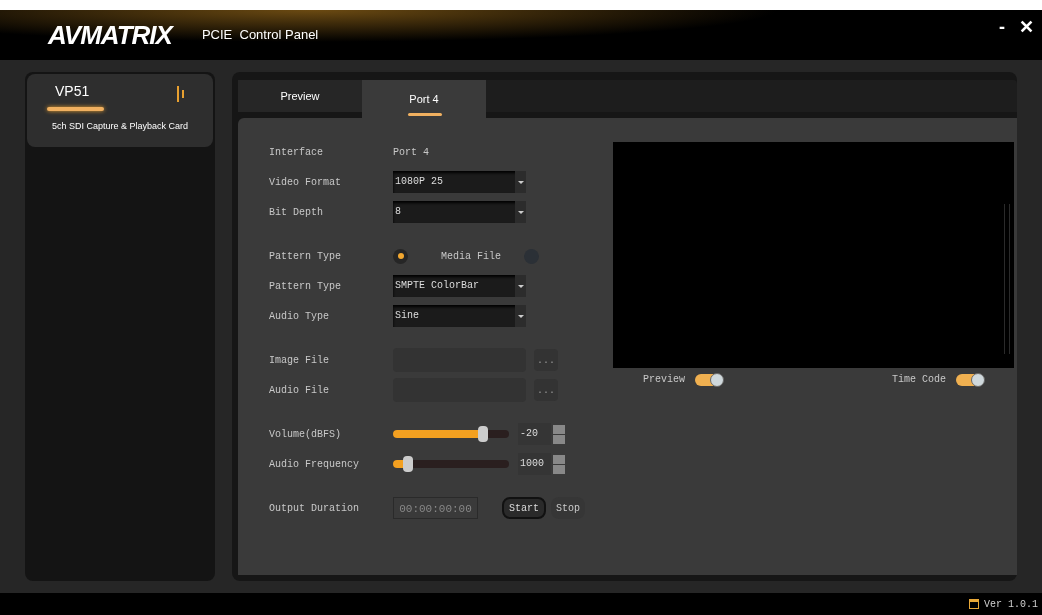  I want to click on start-button: Start, so click(524, 508).